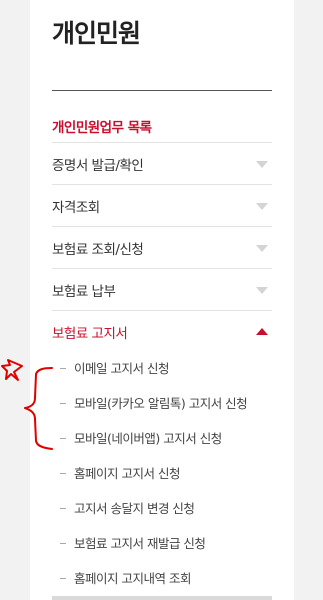 Image resolution: width=323 pixels, height=600 pixels. I want to click on submenu-item-homepage-notice: 홈페이지 고지서 신청, so click(162, 472).